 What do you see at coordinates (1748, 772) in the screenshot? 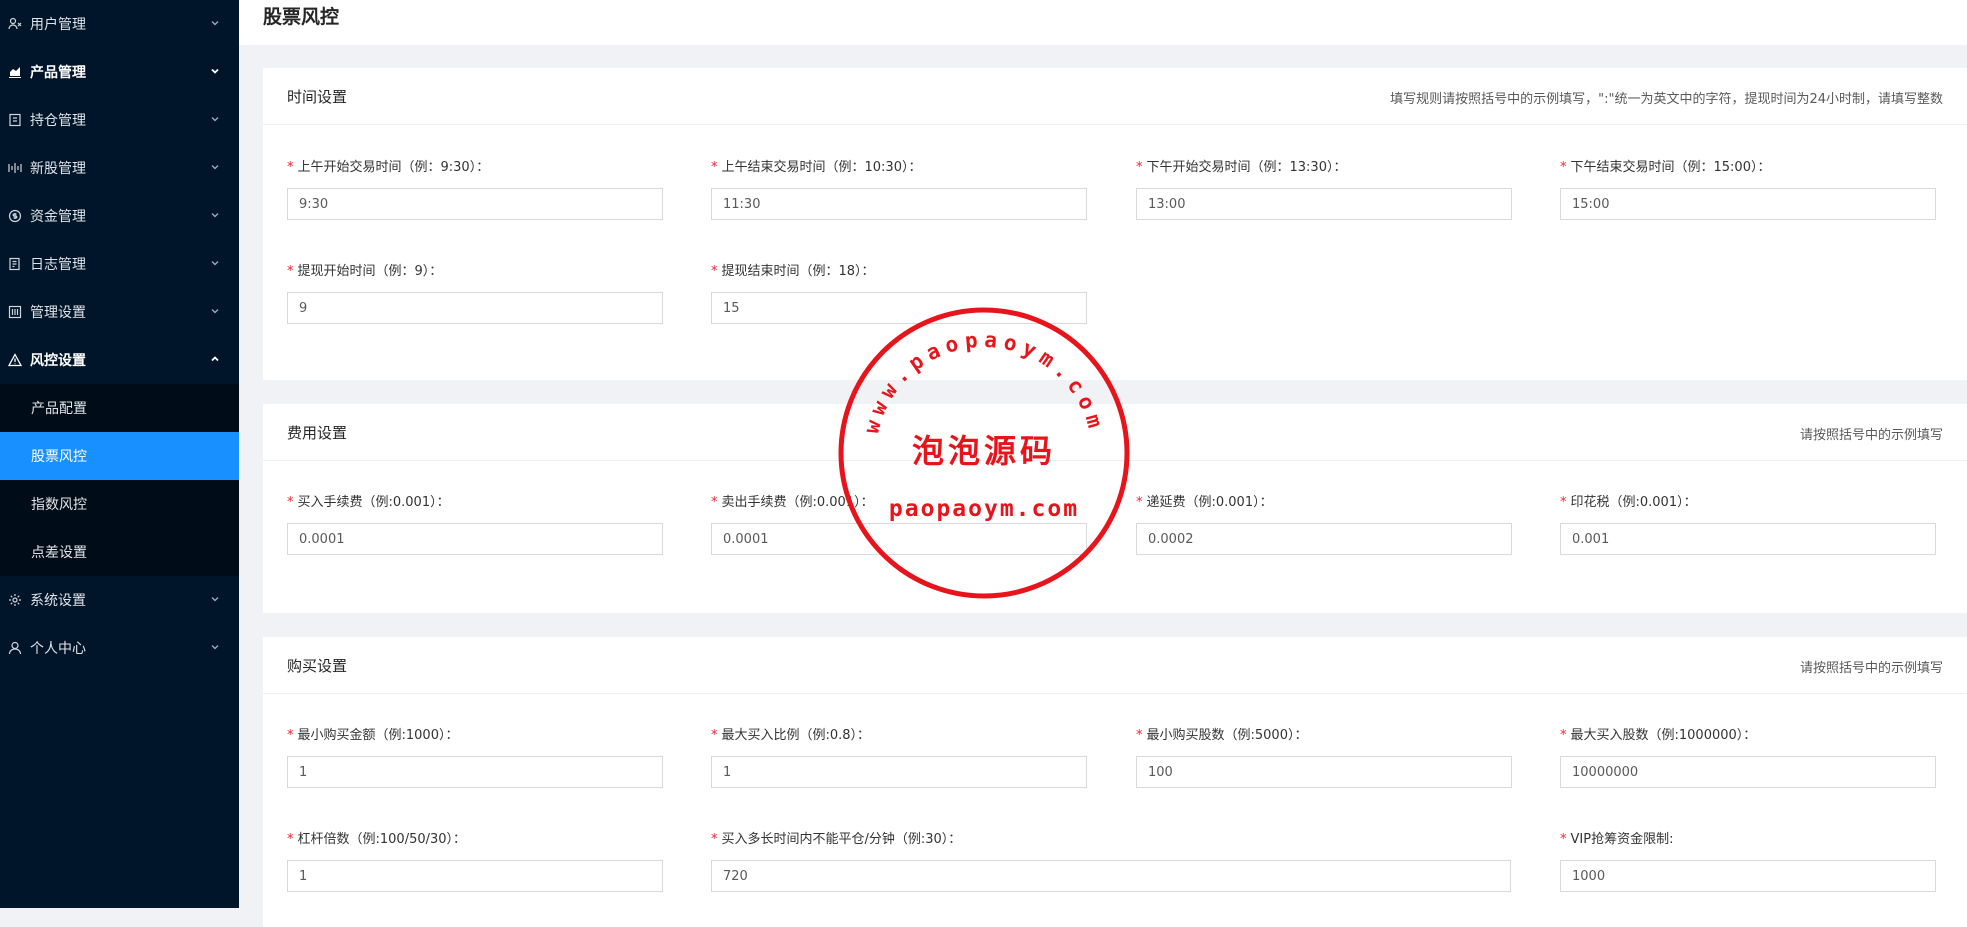
I see `max-buy-shares-input` at bounding box center [1748, 772].